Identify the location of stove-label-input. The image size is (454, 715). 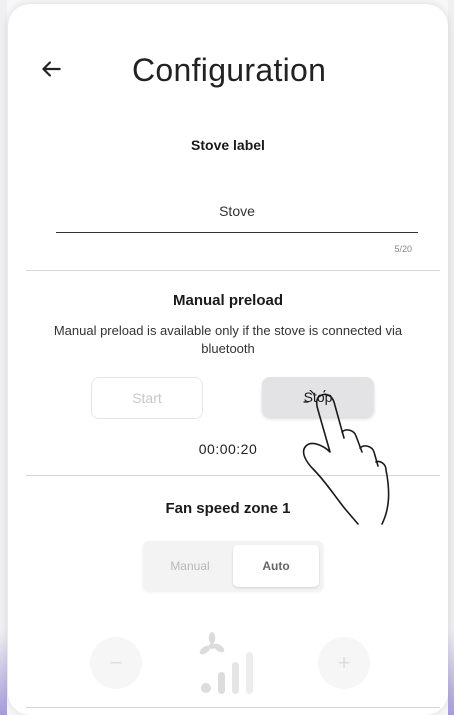
(237, 211).